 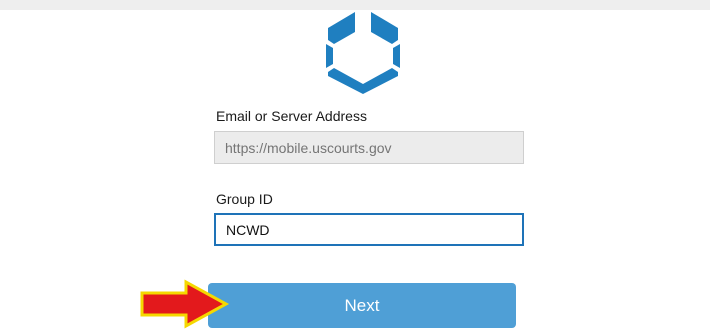 I want to click on group-id-input, so click(x=369, y=229).